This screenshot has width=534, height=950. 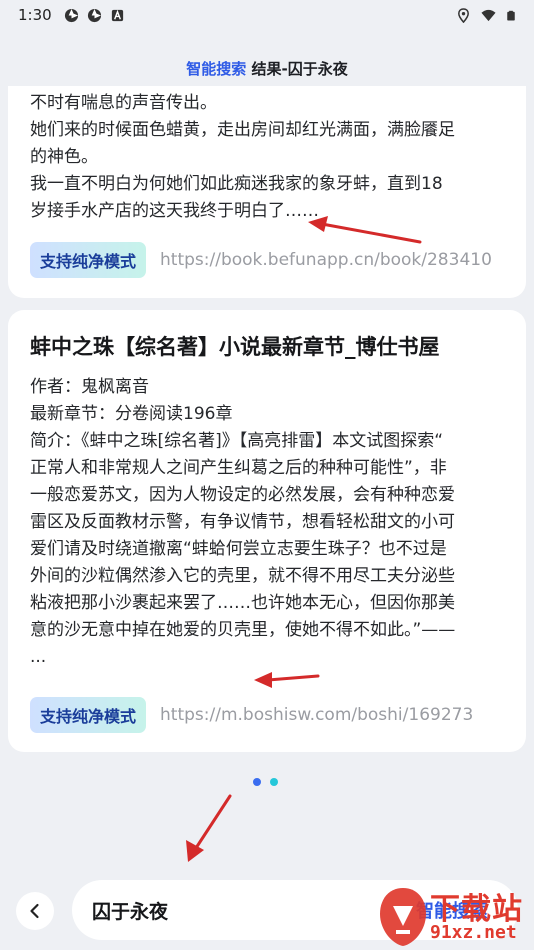 I want to click on title-text: 结果-囚于永夜, so click(x=299, y=69).